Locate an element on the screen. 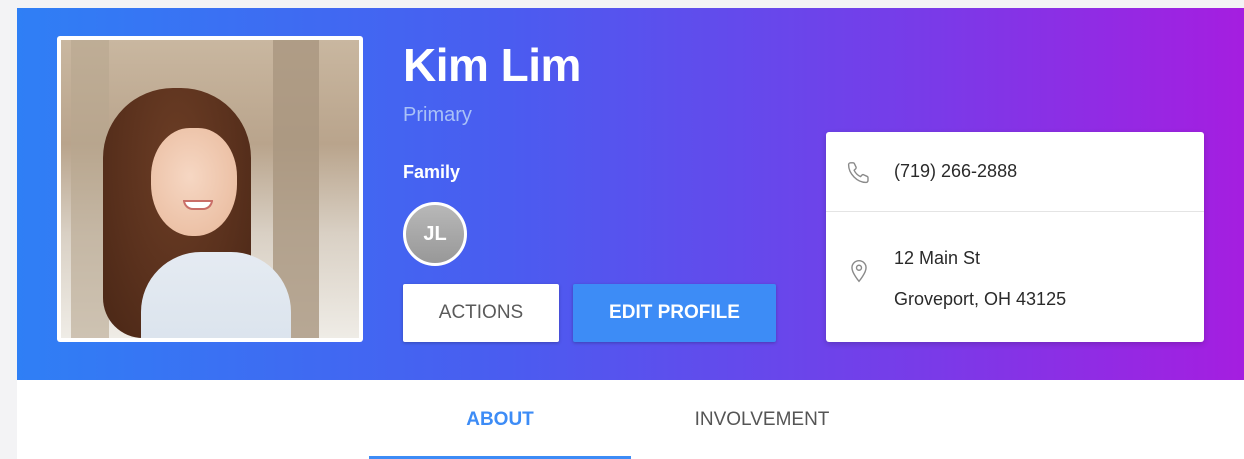 The height and width of the screenshot is (459, 1244). phone-number: (719) 266-2888 is located at coordinates (955, 171).